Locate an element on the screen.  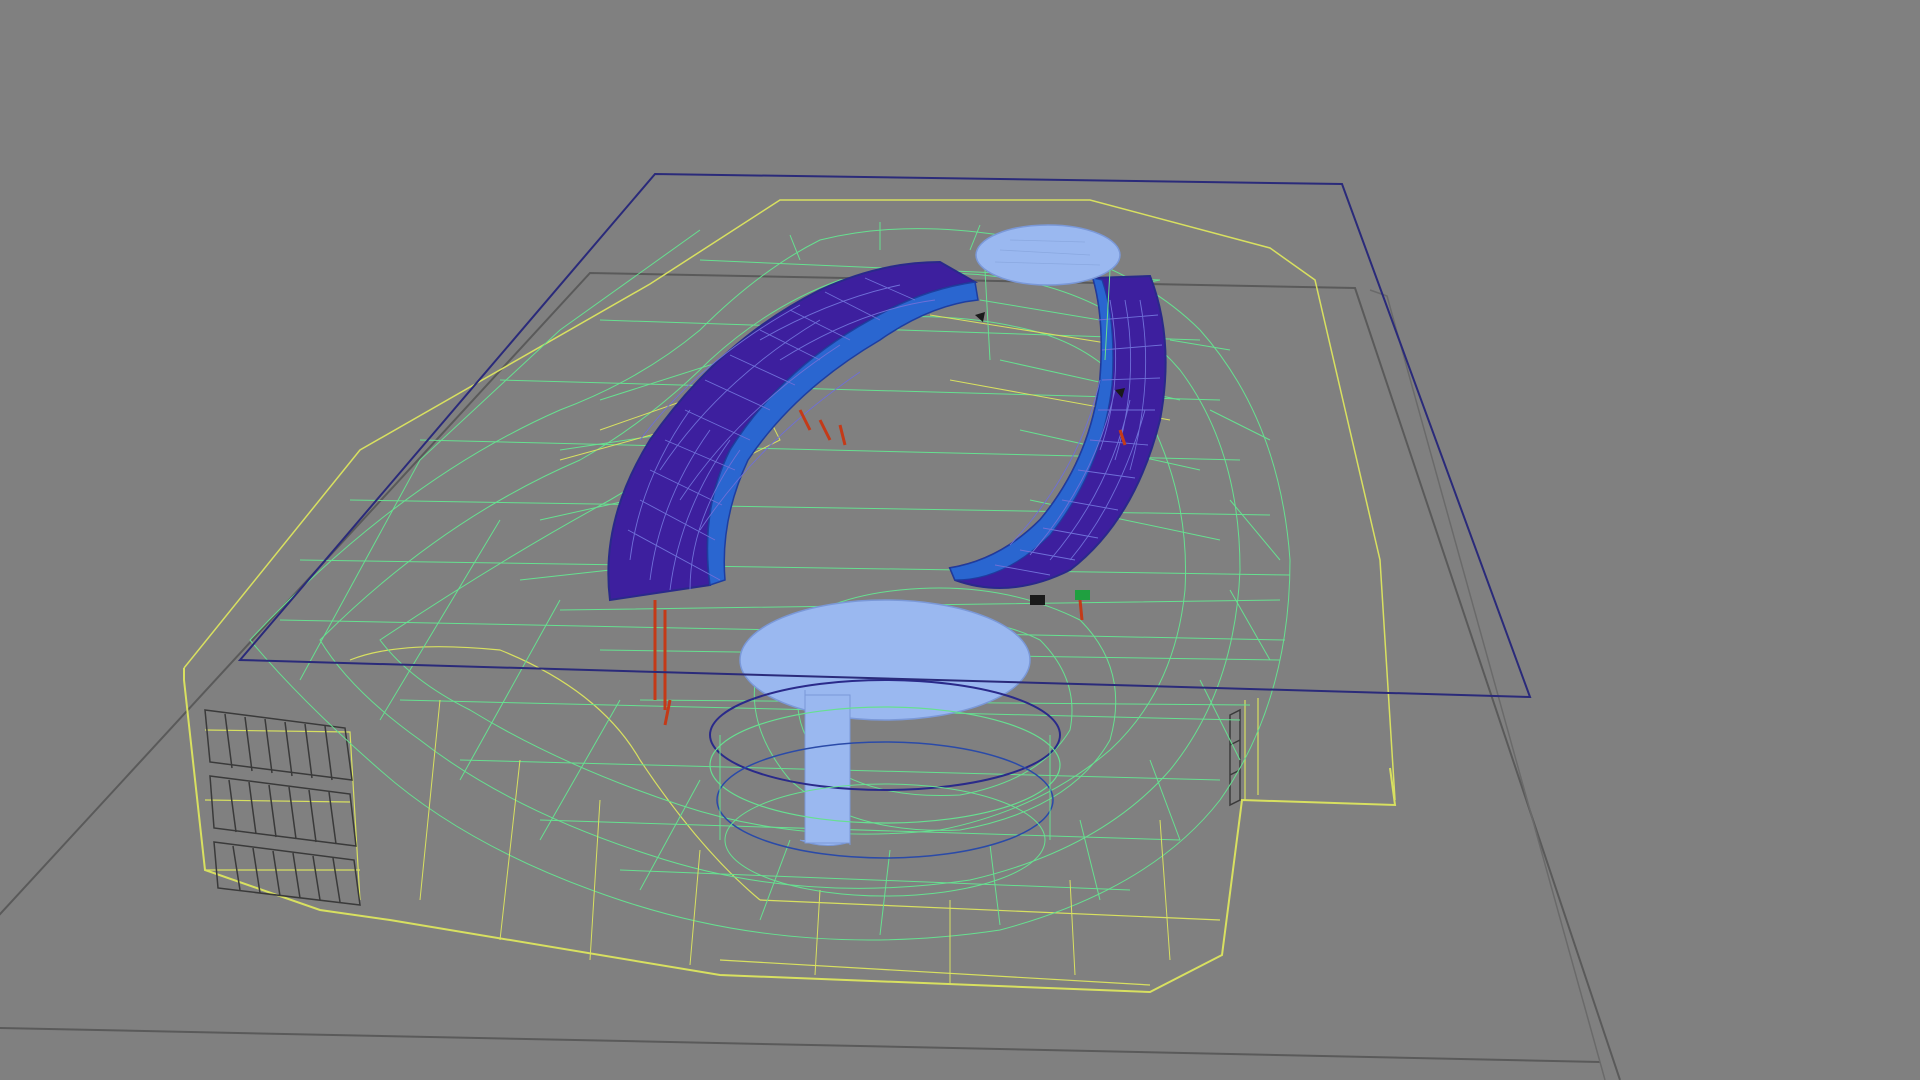
right-curved-roof is located at coordinates (1057, 431).